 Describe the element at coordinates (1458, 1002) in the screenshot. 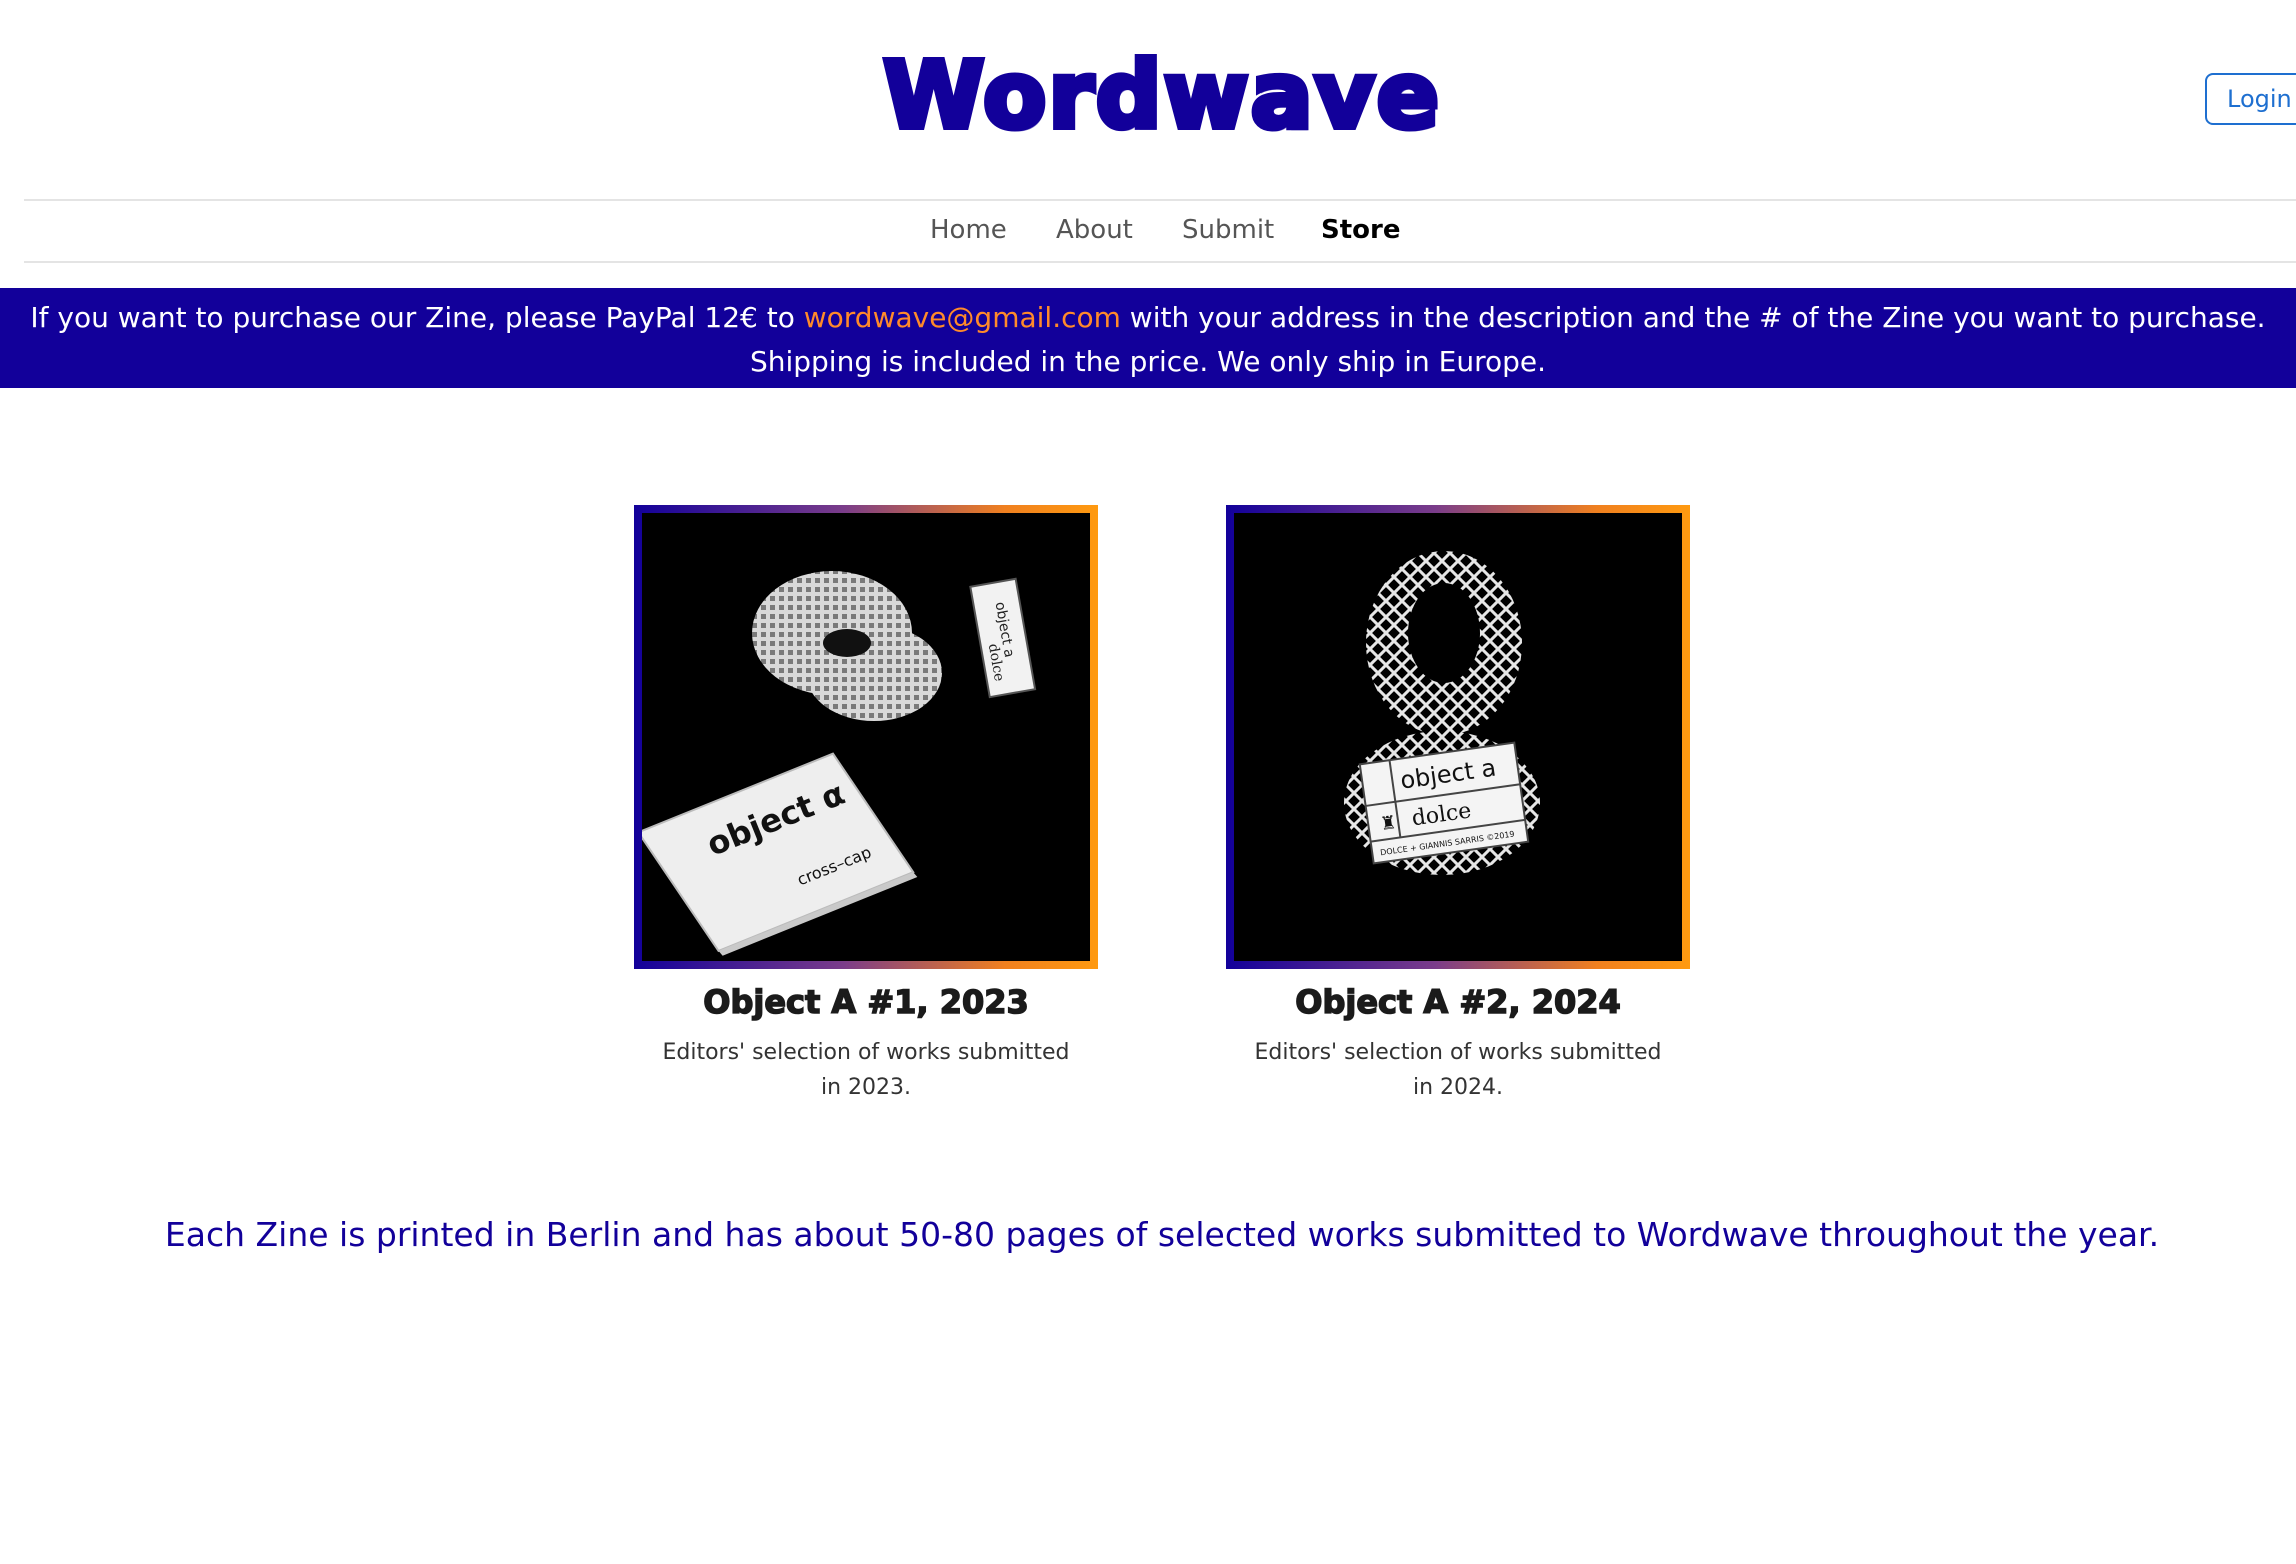

I see `product-title: Object A #2, 2024` at that location.